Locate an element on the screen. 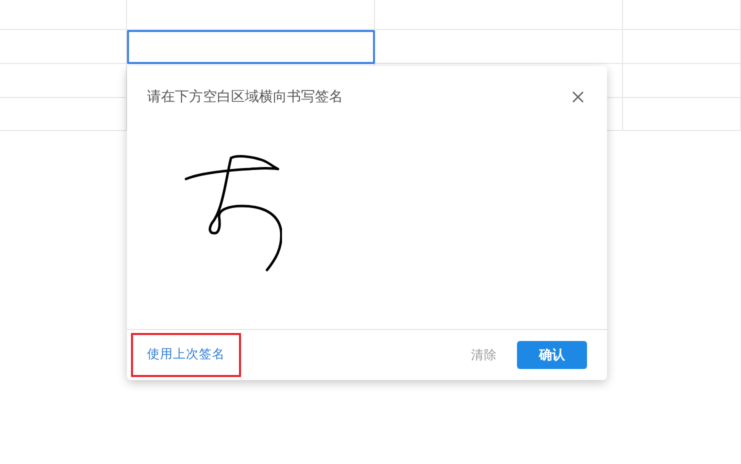 This screenshot has width=741, height=464. clear-button: 清除 is located at coordinates (484, 355).